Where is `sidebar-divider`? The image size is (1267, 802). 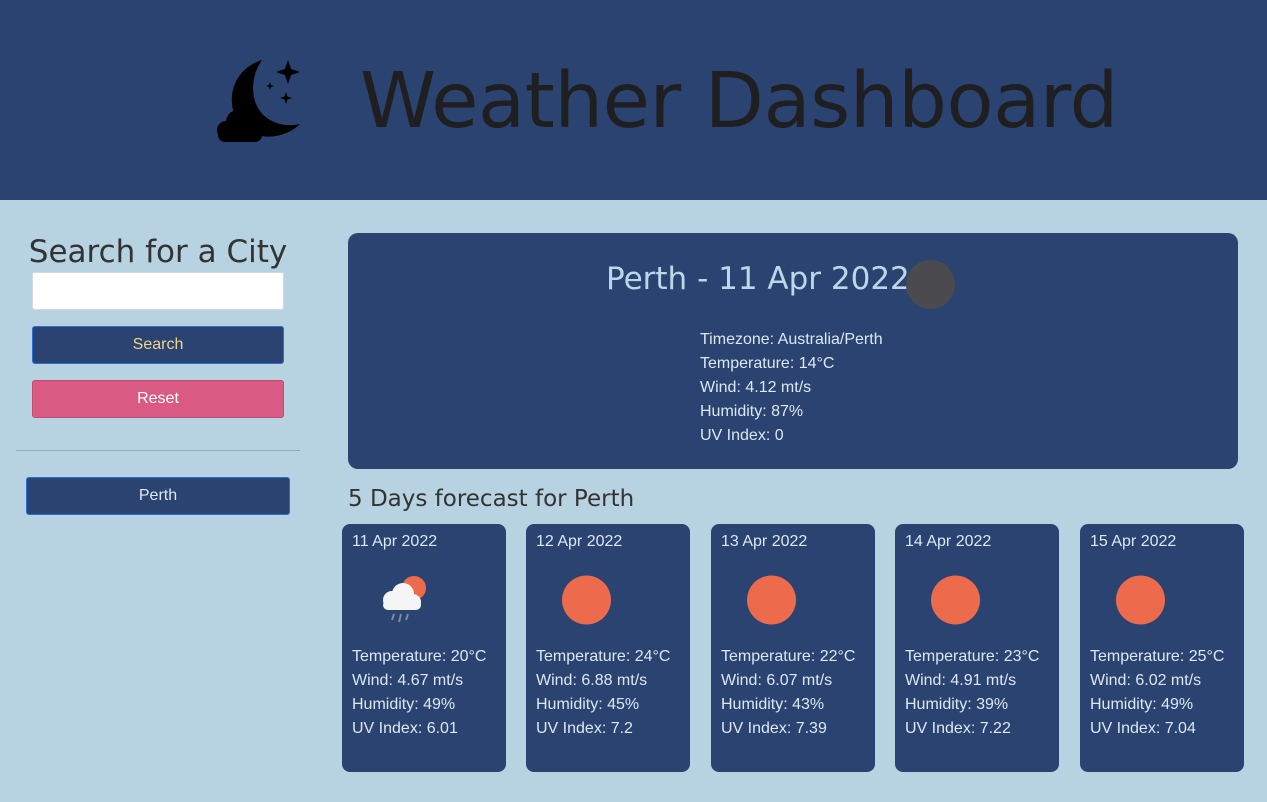 sidebar-divider is located at coordinates (158, 450).